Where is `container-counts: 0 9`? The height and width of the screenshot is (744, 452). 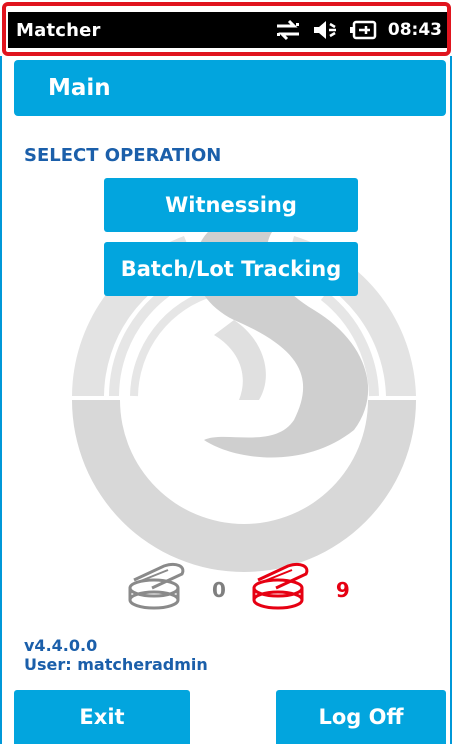 container-counts: 0 9 is located at coordinates (237, 590).